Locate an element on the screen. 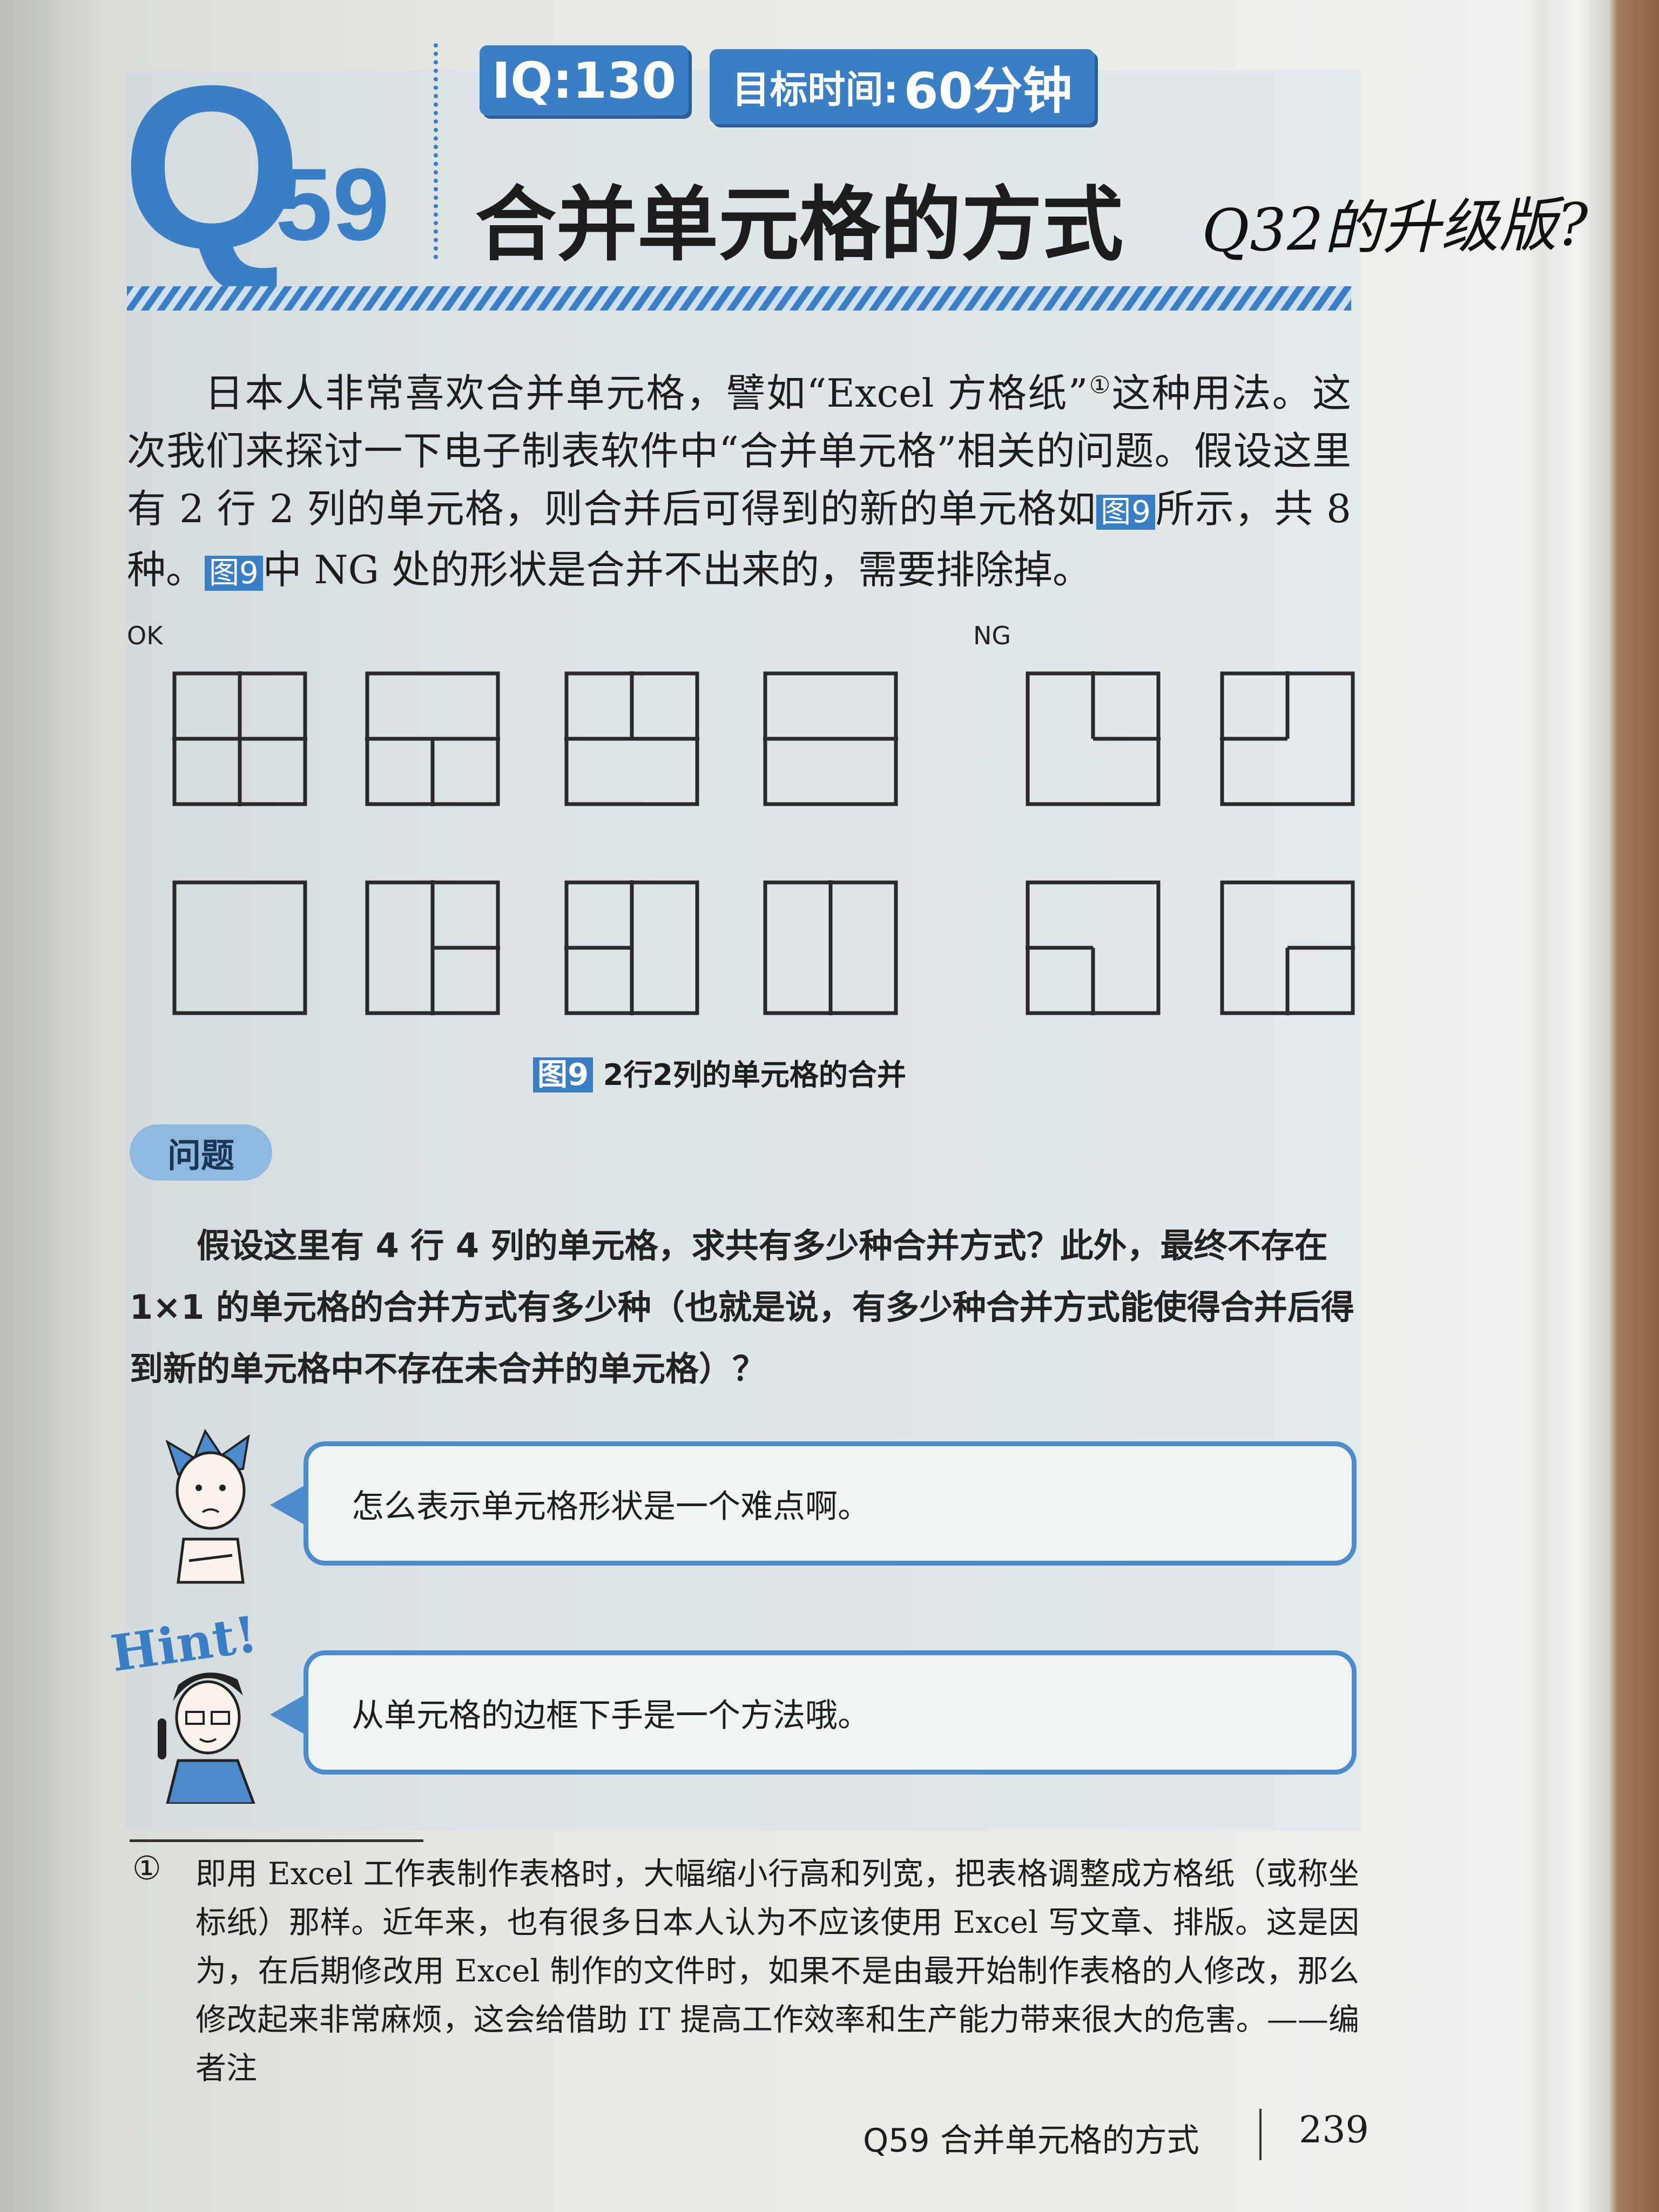 Image resolution: width=1659 pixels, height=2212 pixels. speech-bubble-2: 从单元格的边框下手是一个方法哦。 is located at coordinates (830, 1712).